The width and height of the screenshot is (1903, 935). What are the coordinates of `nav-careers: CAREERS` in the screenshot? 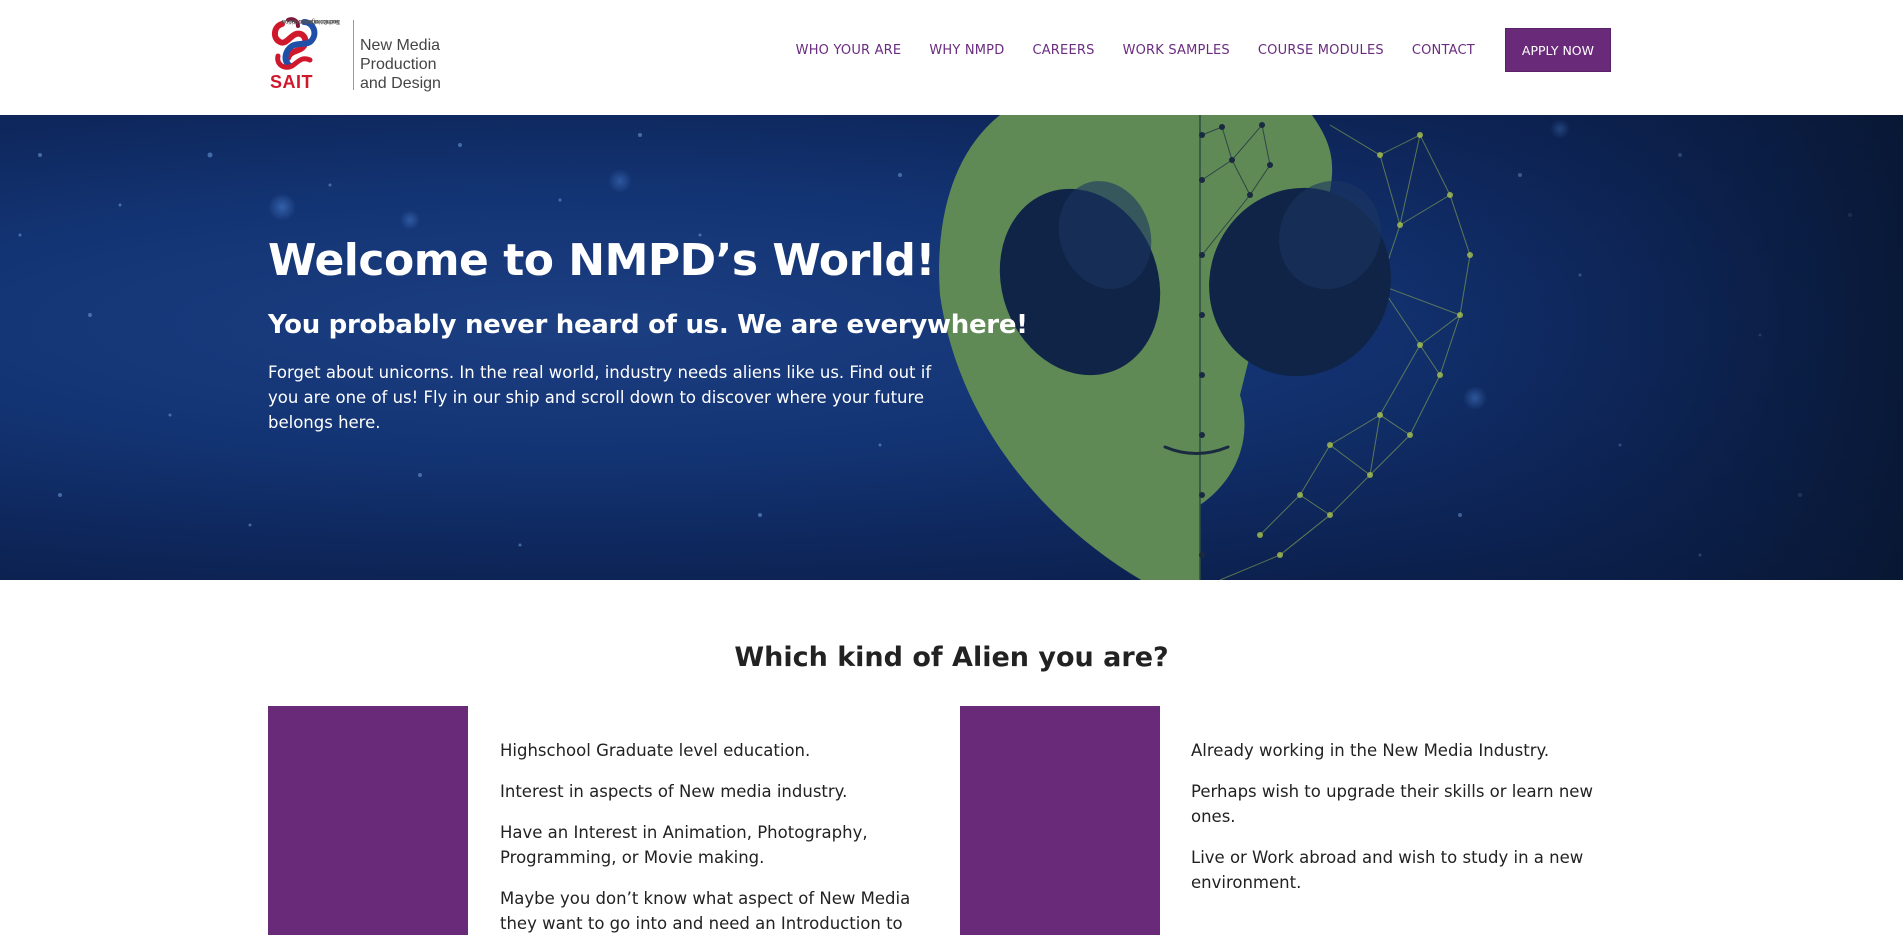 It's located at (1063, 50).